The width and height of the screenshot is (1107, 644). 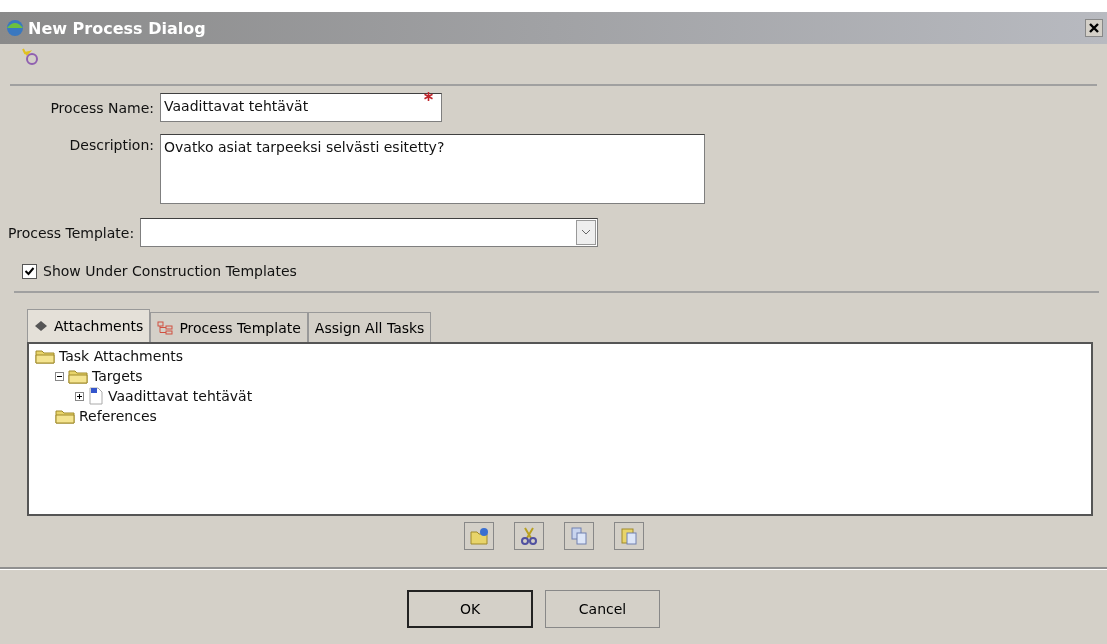 What do you see at coordinates (602, 609) in the screenshot?
I see `cancel-button: Cancel` at bounding box center [602, 609].